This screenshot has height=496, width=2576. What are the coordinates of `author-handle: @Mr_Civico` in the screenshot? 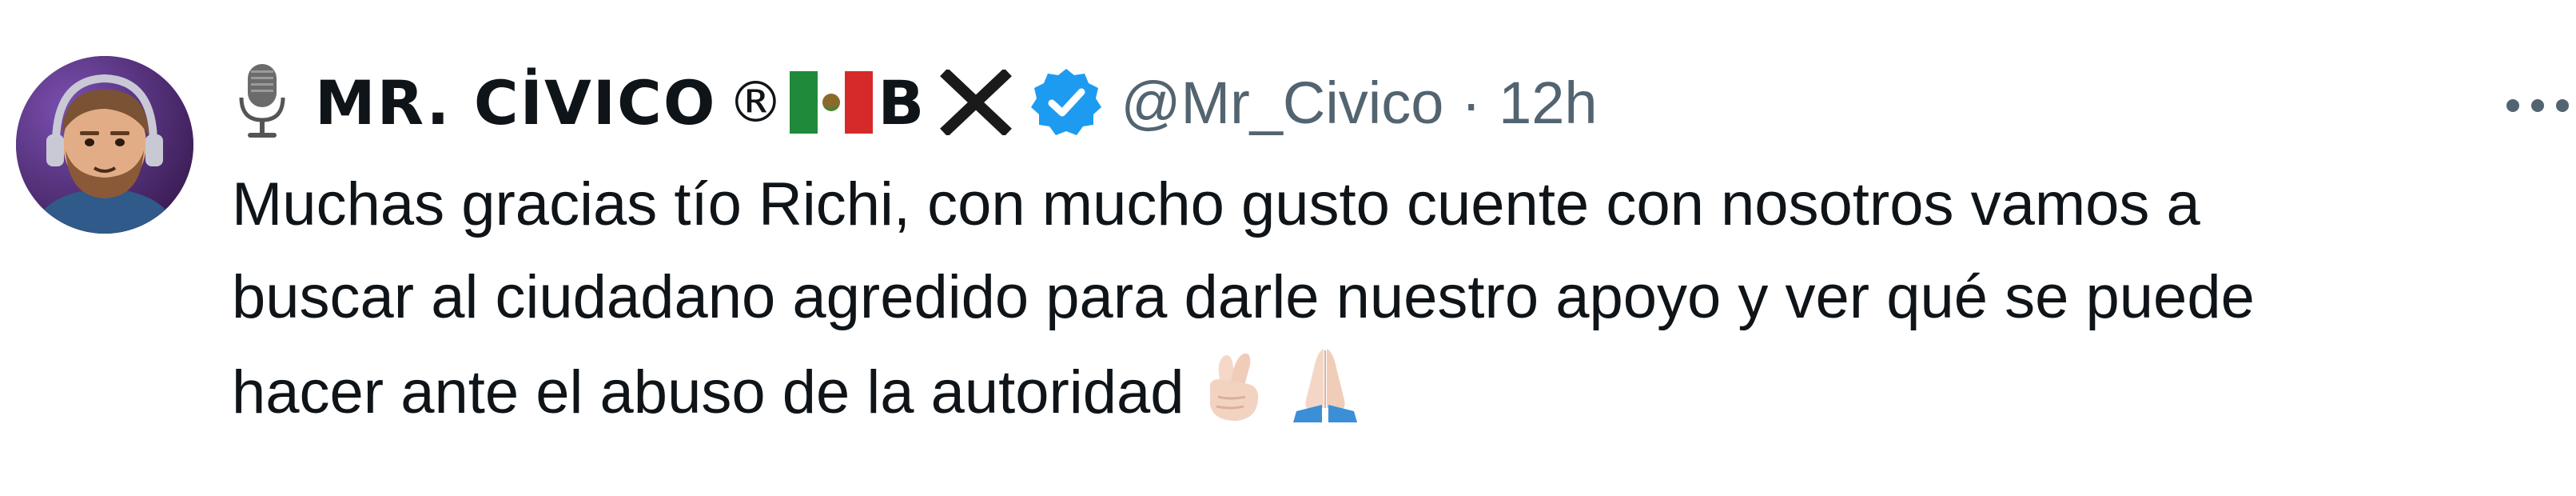 It's located at (1282, 103).